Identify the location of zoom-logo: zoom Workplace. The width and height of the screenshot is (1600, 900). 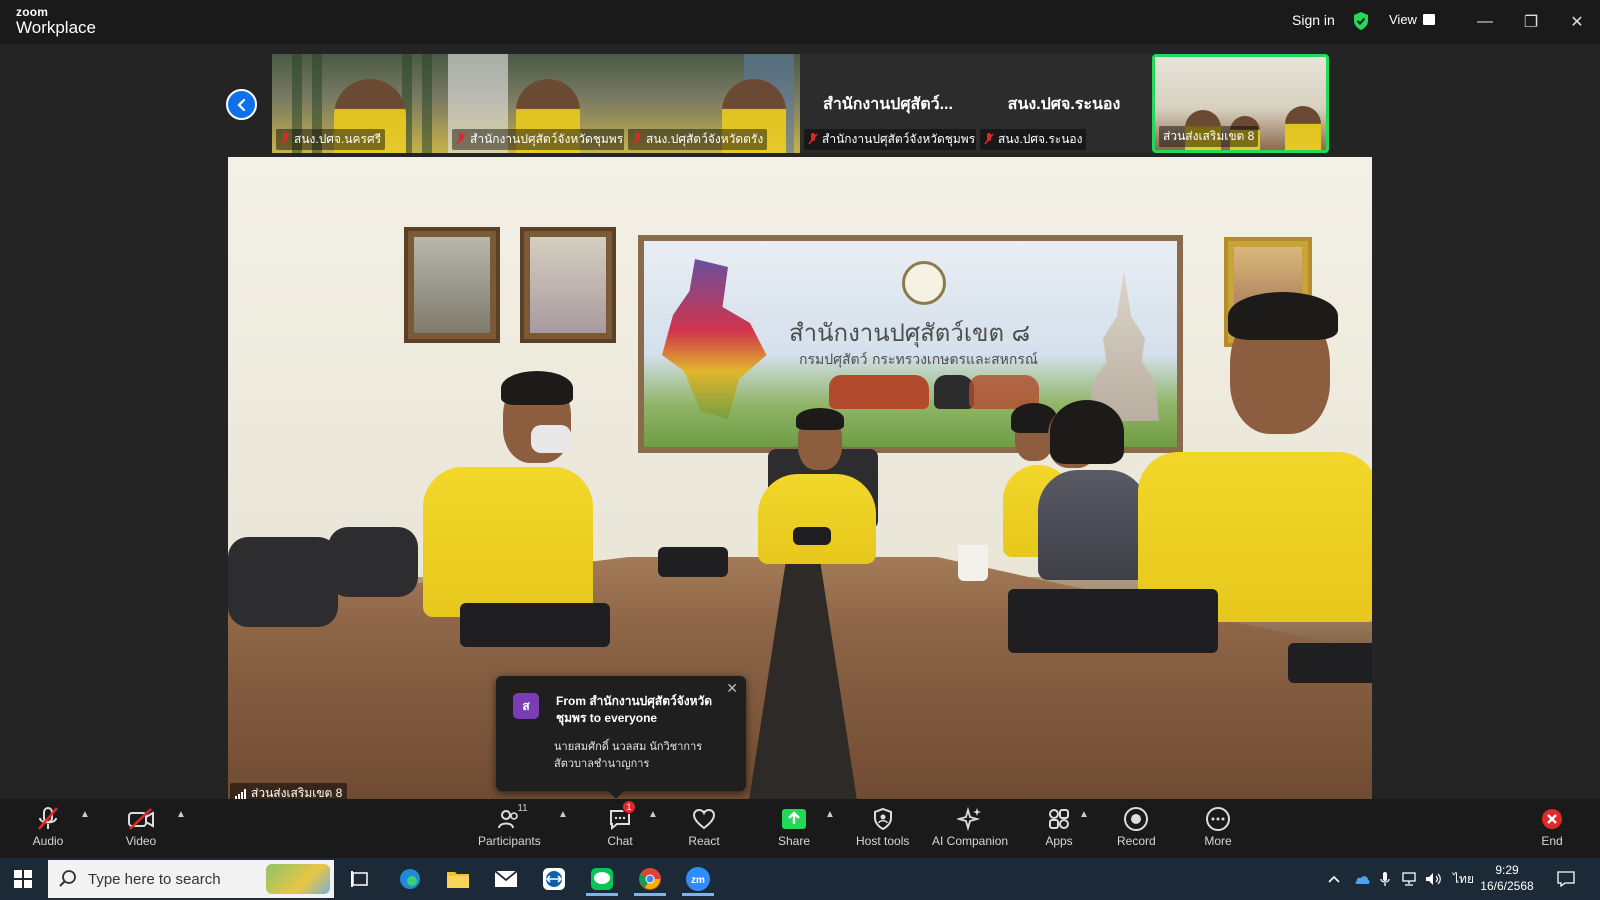
(56, 21).